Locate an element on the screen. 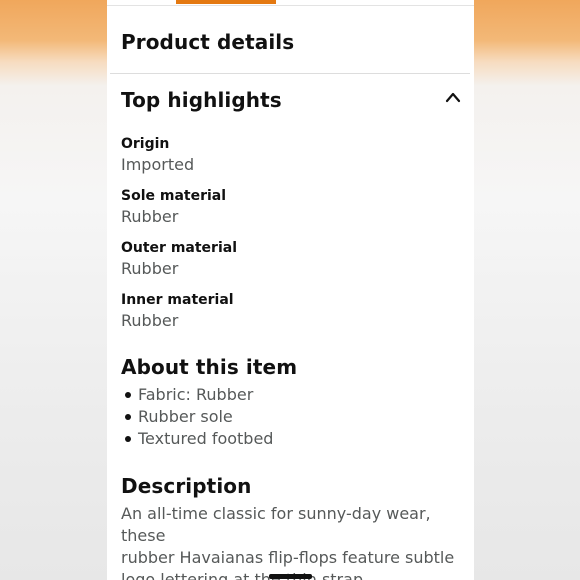 This screenshot has width=580, height=580. section-divider is located at coordinates (290, 73).